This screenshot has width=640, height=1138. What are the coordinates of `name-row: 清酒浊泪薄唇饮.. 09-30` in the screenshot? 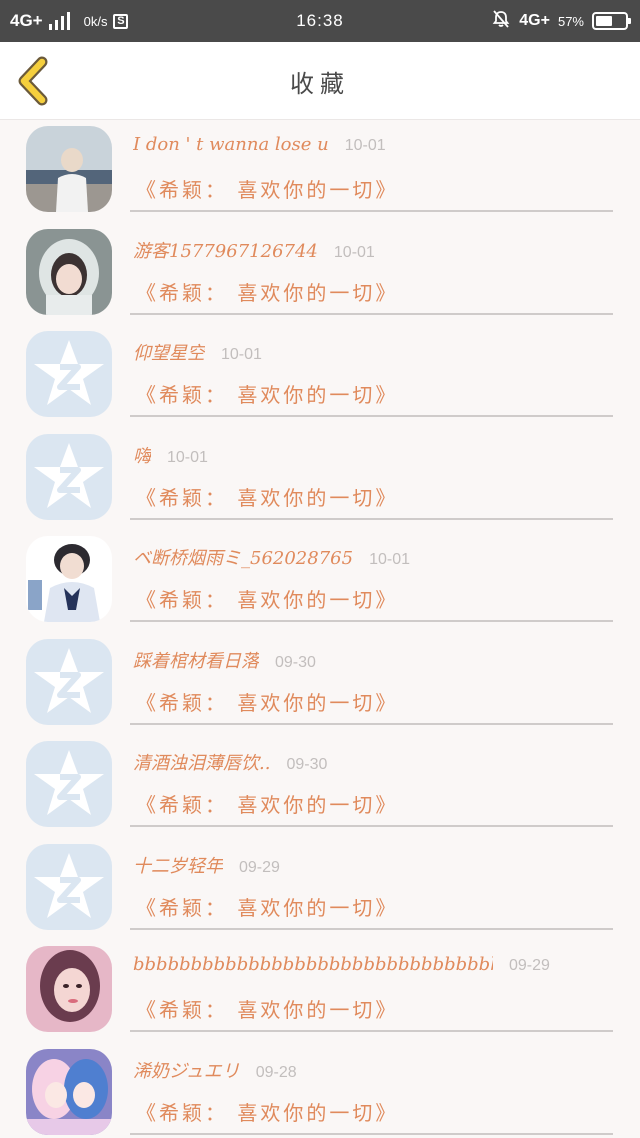 It's located at (230, 762).